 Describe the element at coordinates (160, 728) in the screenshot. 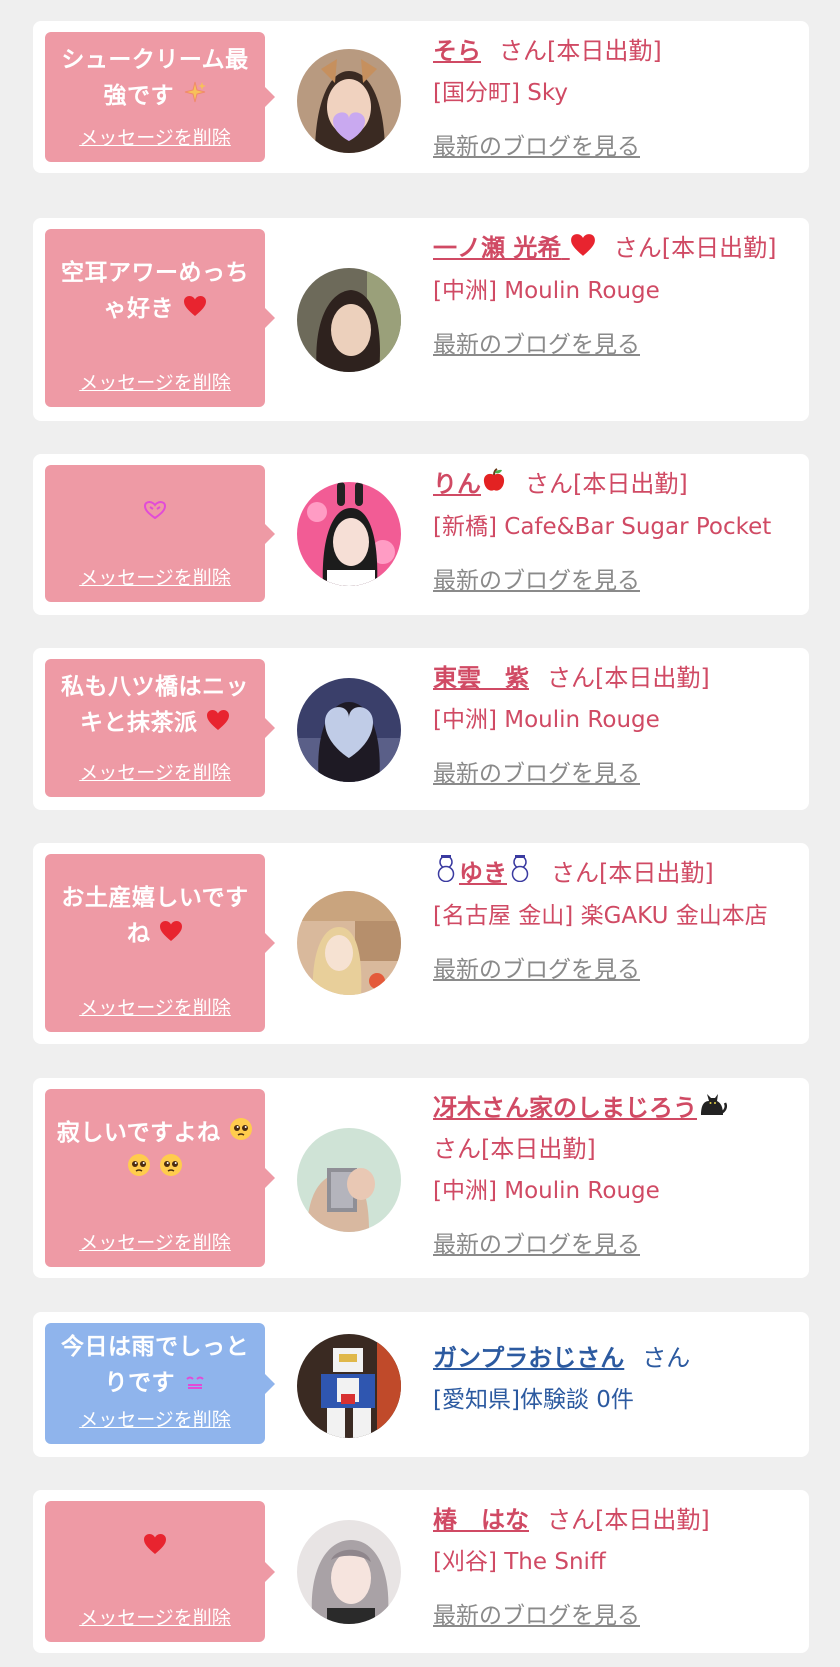

I see `message-bubble: 私も八ツ橋はニッキと抹茶派 メッセージを削除` at that location.